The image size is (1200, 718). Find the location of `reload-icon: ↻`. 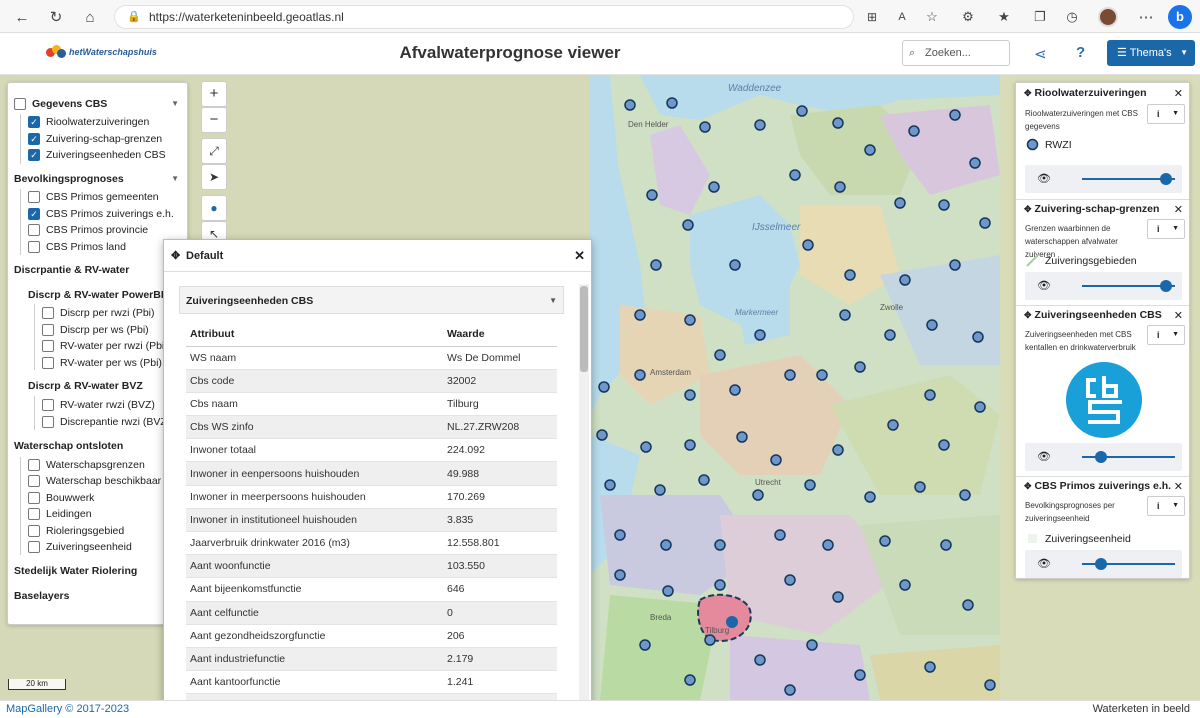

reload-icon: ↻ is located at coordinates (56, 17).